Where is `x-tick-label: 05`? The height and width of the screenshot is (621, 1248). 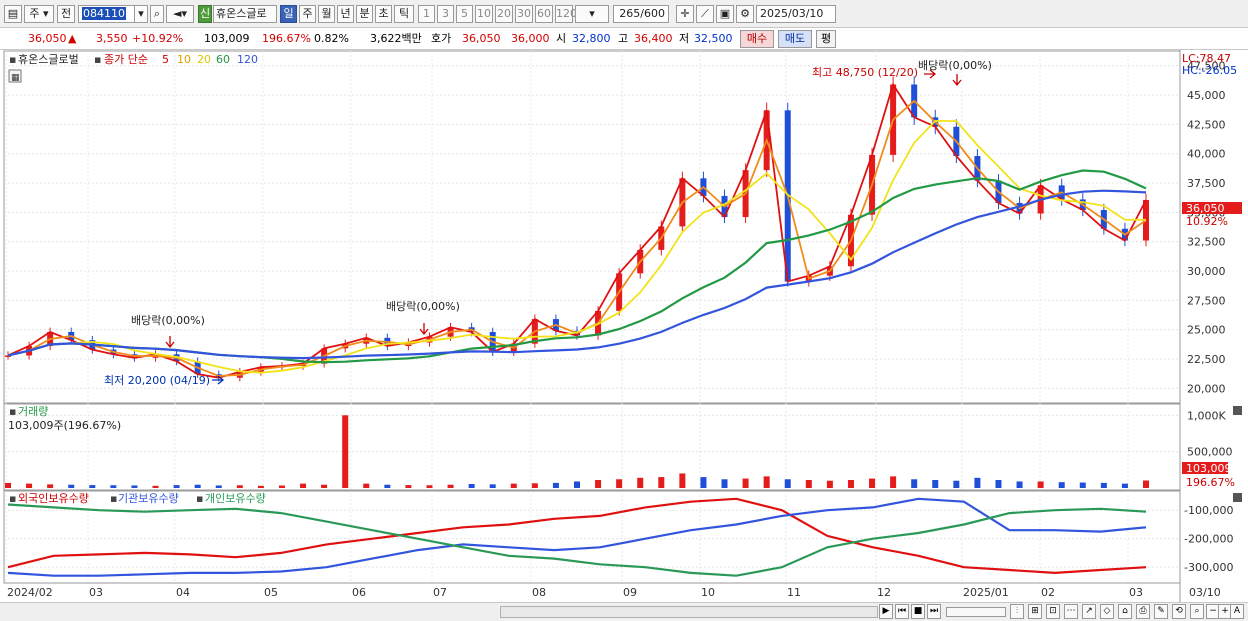 x-tick-label: 05 is located at coordinates (271, 592).